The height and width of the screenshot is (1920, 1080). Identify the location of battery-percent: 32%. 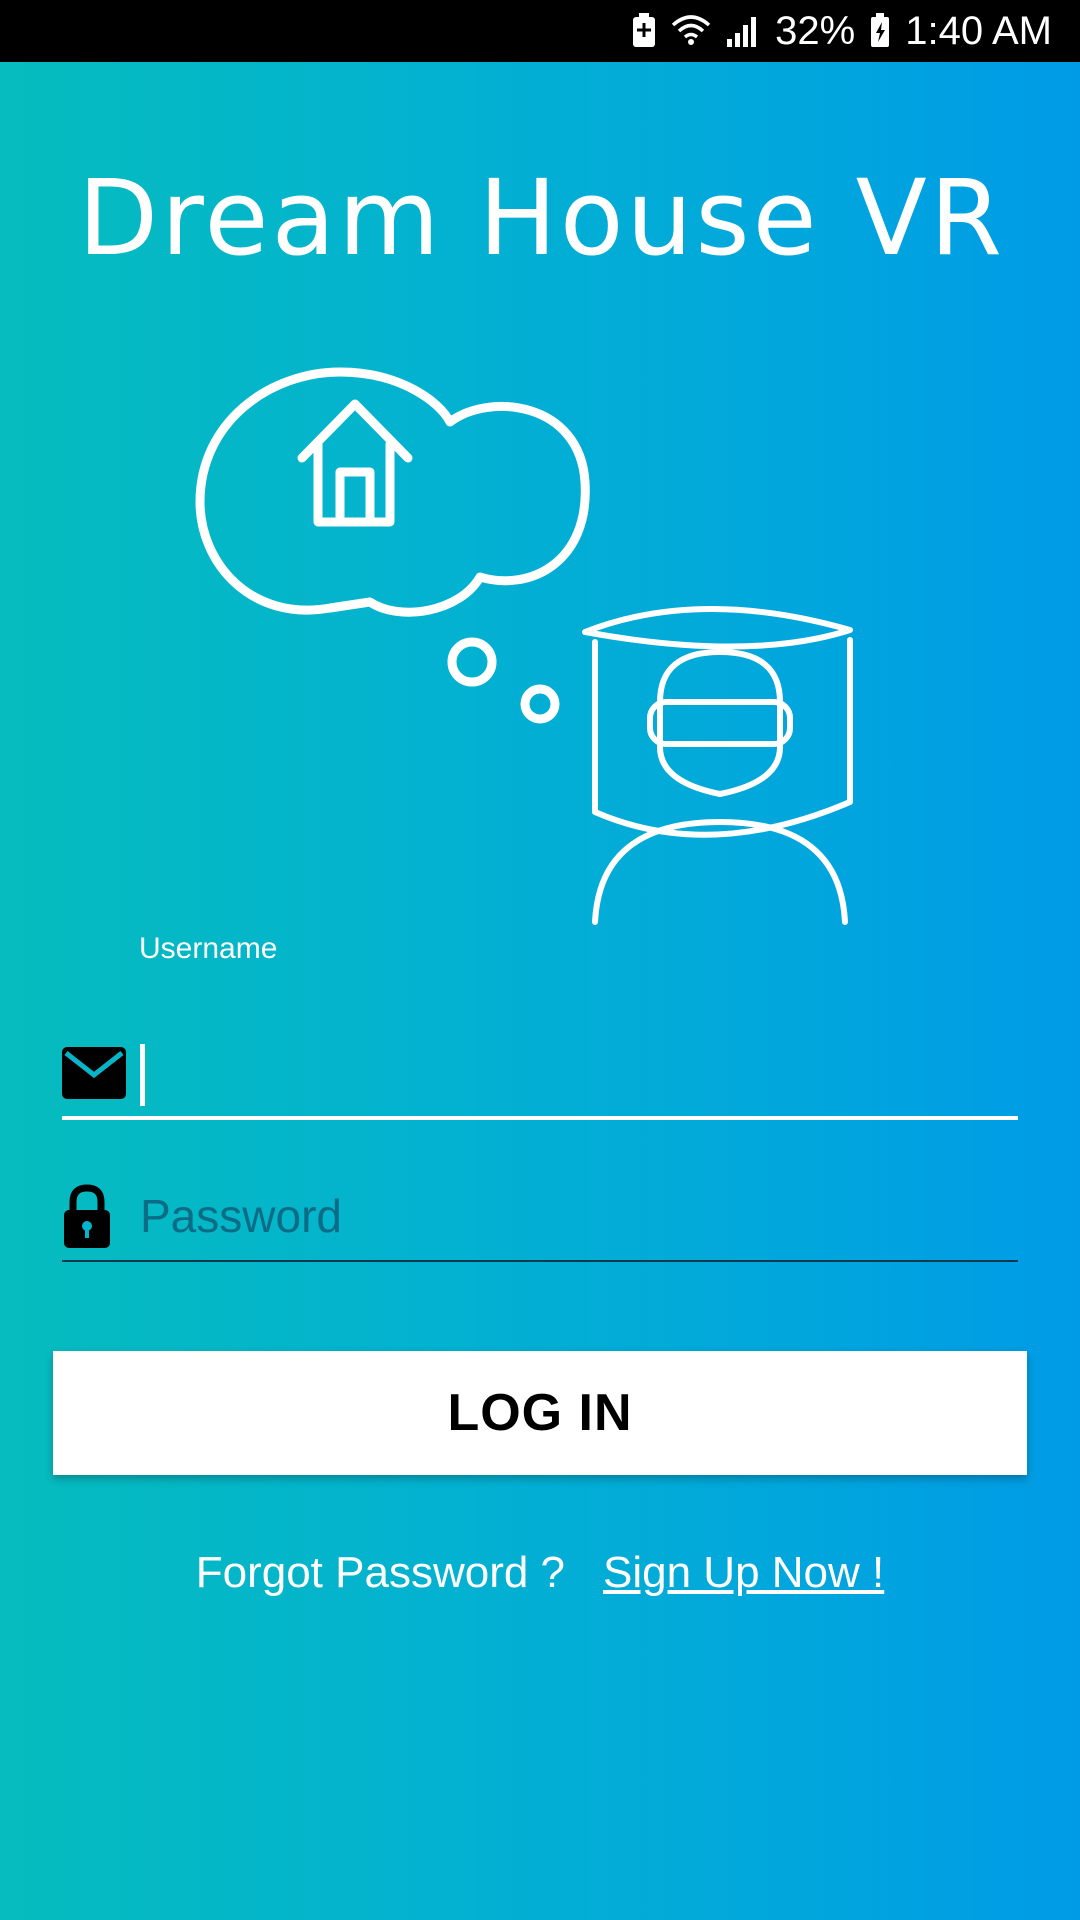
(815, 31).